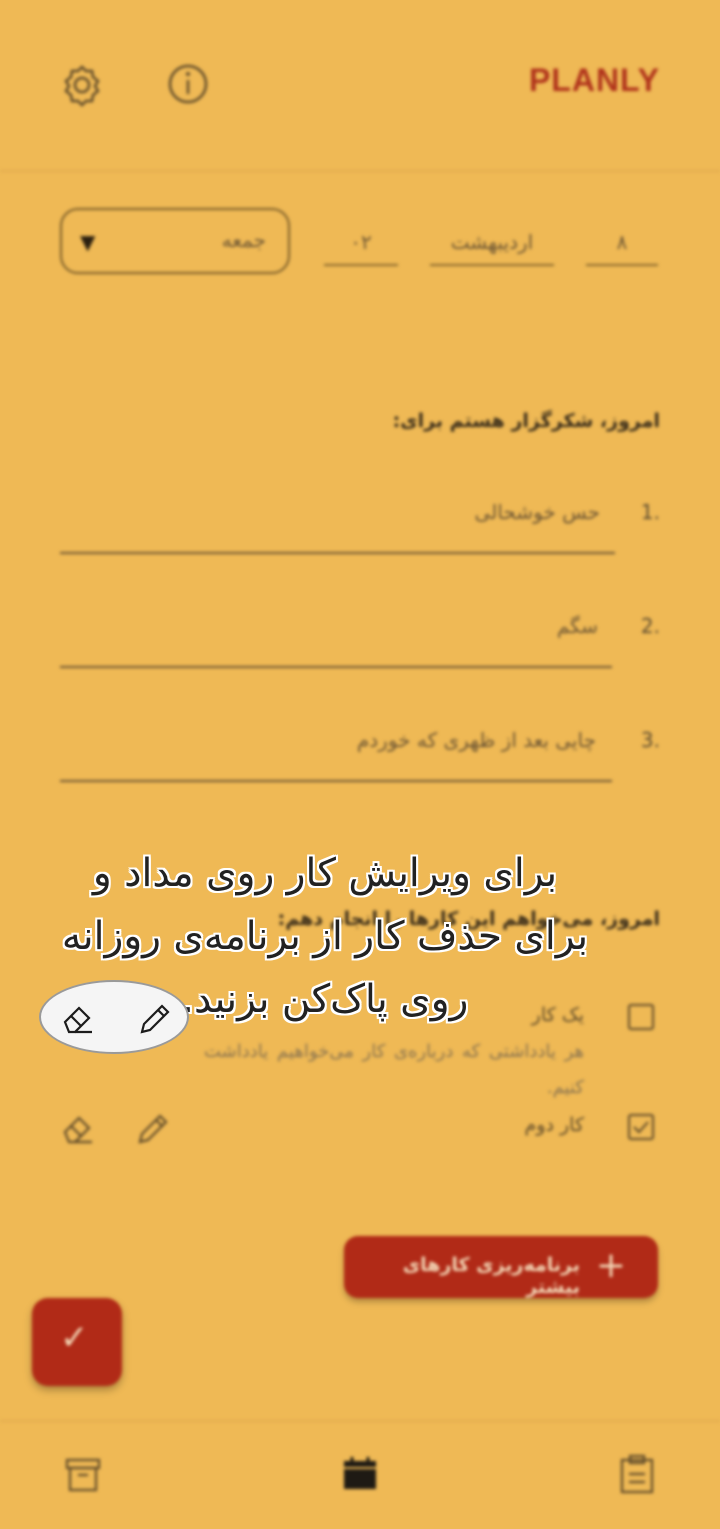  I want to click on weekday-select: جمعه ▼, so click(175, 241).